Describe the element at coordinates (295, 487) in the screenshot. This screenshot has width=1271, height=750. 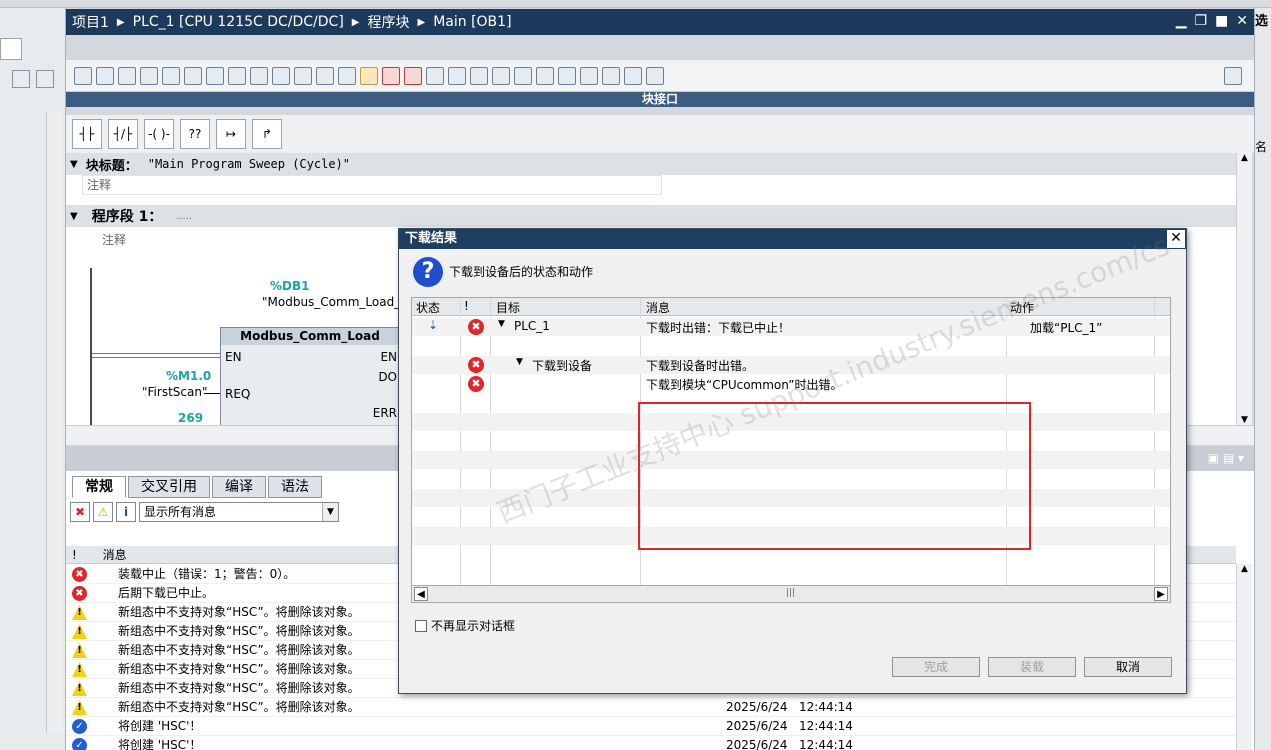
I see `tab-syntax: 语法` at that location.